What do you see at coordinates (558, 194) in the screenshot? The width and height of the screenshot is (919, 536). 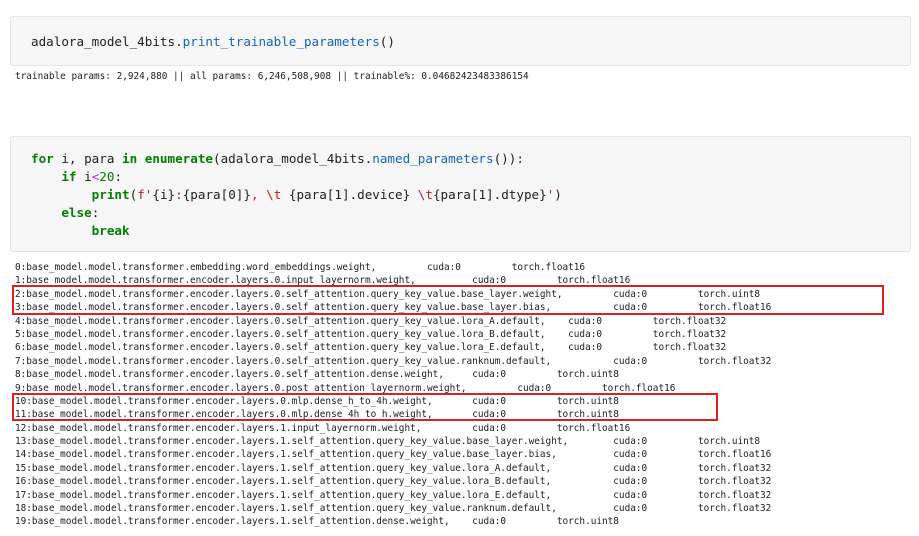 I see `code-text: )` at bounding box center [558, 194].